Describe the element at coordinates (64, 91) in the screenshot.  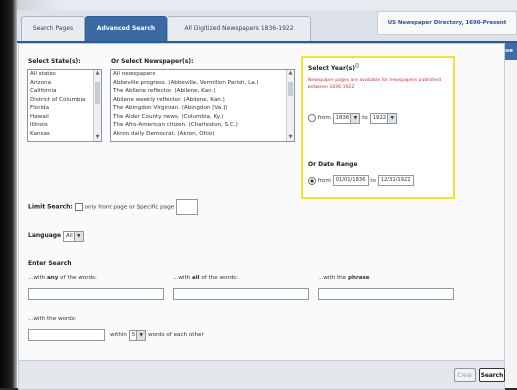
I see `list-item: California` at that location.